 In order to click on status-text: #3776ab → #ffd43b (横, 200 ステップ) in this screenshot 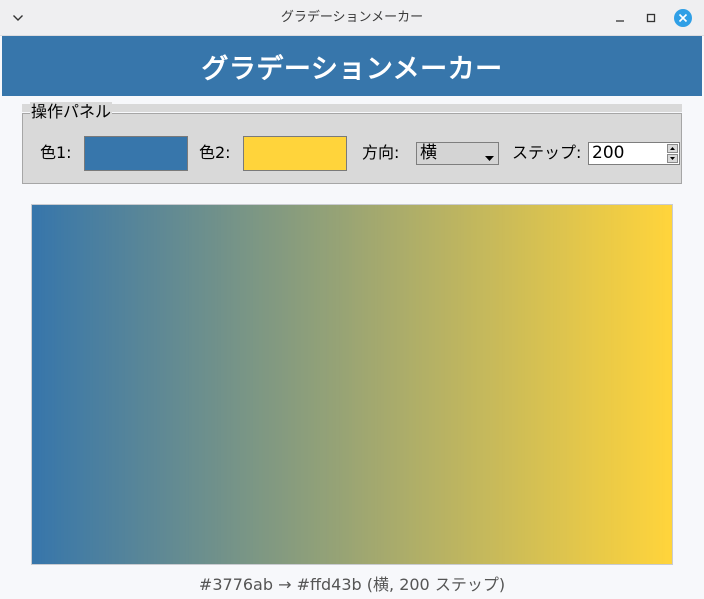, I will do `click(352, 584)`.